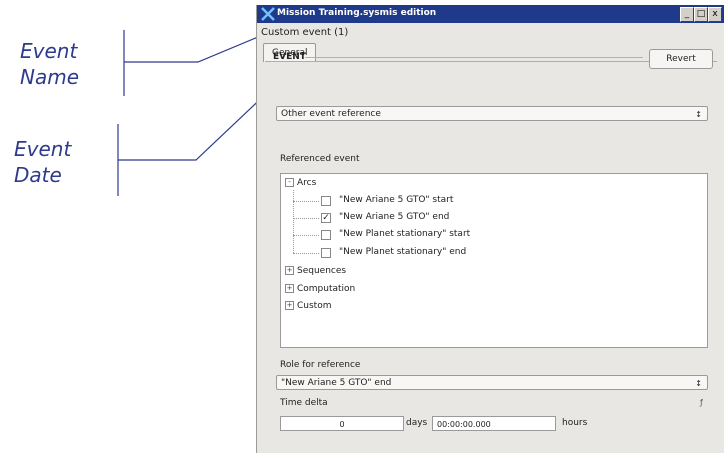 The width and height of the screenshot is (724, 454). Describe the element at coordinates (320, 365) in the screenshot. I see `role-for-reference-label: Role for reference` at that location.